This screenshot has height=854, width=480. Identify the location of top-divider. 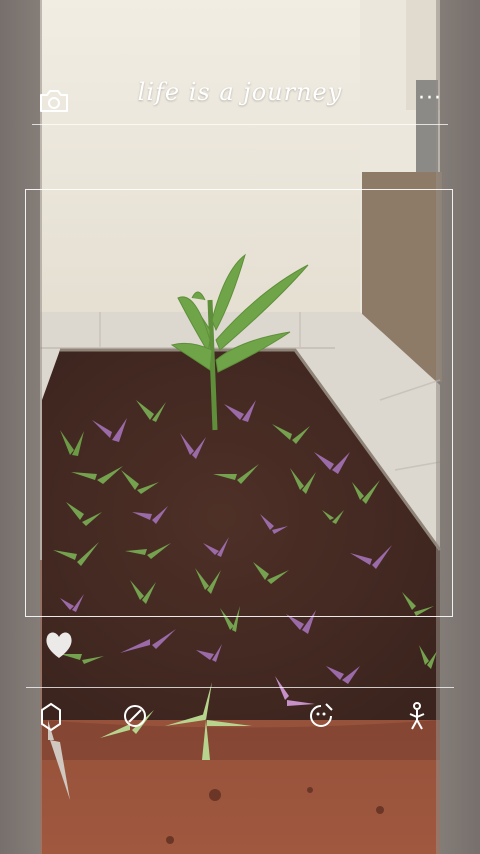
(240, 124).